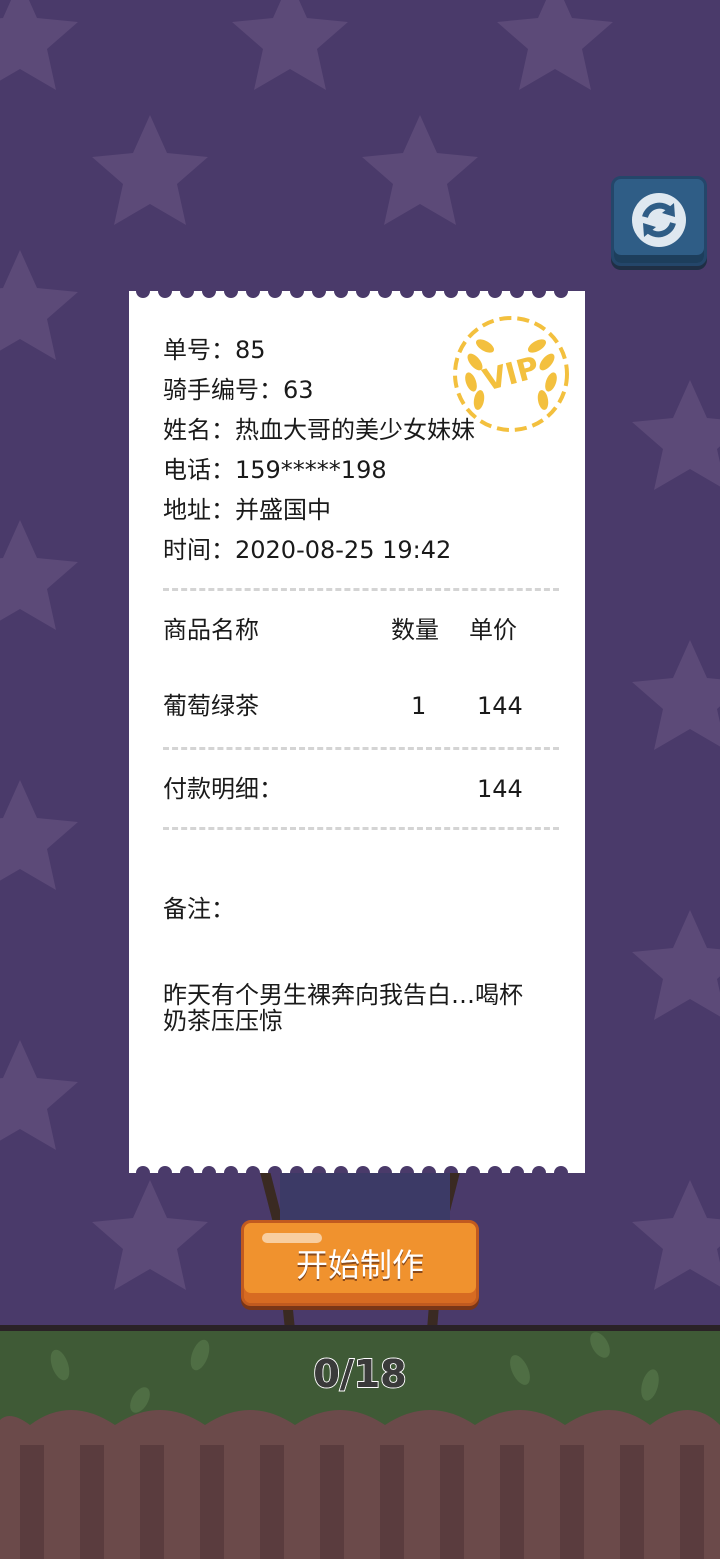 The height and width of the screenshot is (1559, 720). I want to click on refresh-button, so click(659, 221).